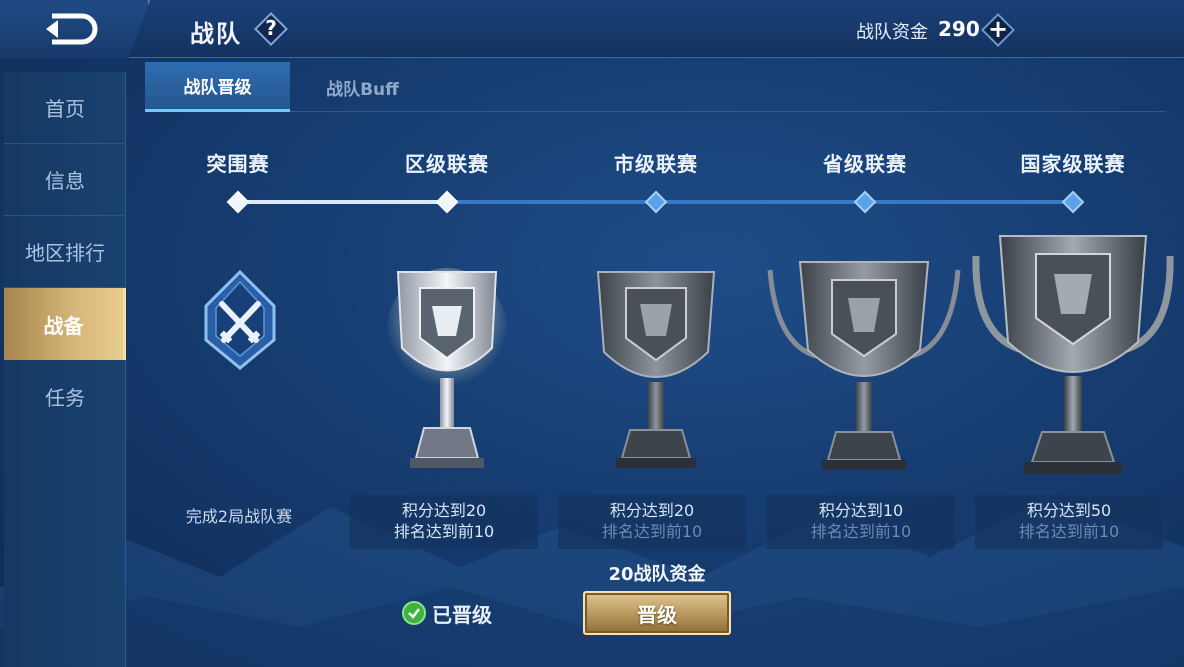 The height and width of the screenshot is (667, 1184). Describe the element at coordinates (865, 202) in the screenshot. I see `stage-node-province` at that location.